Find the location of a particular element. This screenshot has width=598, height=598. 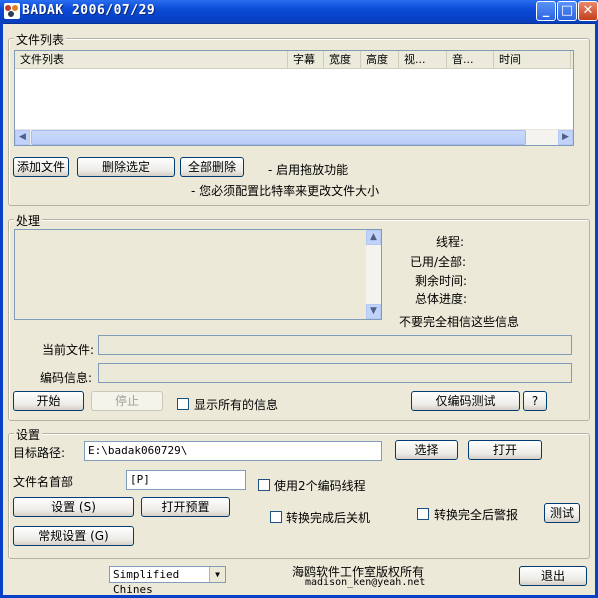

exit-button: 退出 is located at coordinates (553, 576).